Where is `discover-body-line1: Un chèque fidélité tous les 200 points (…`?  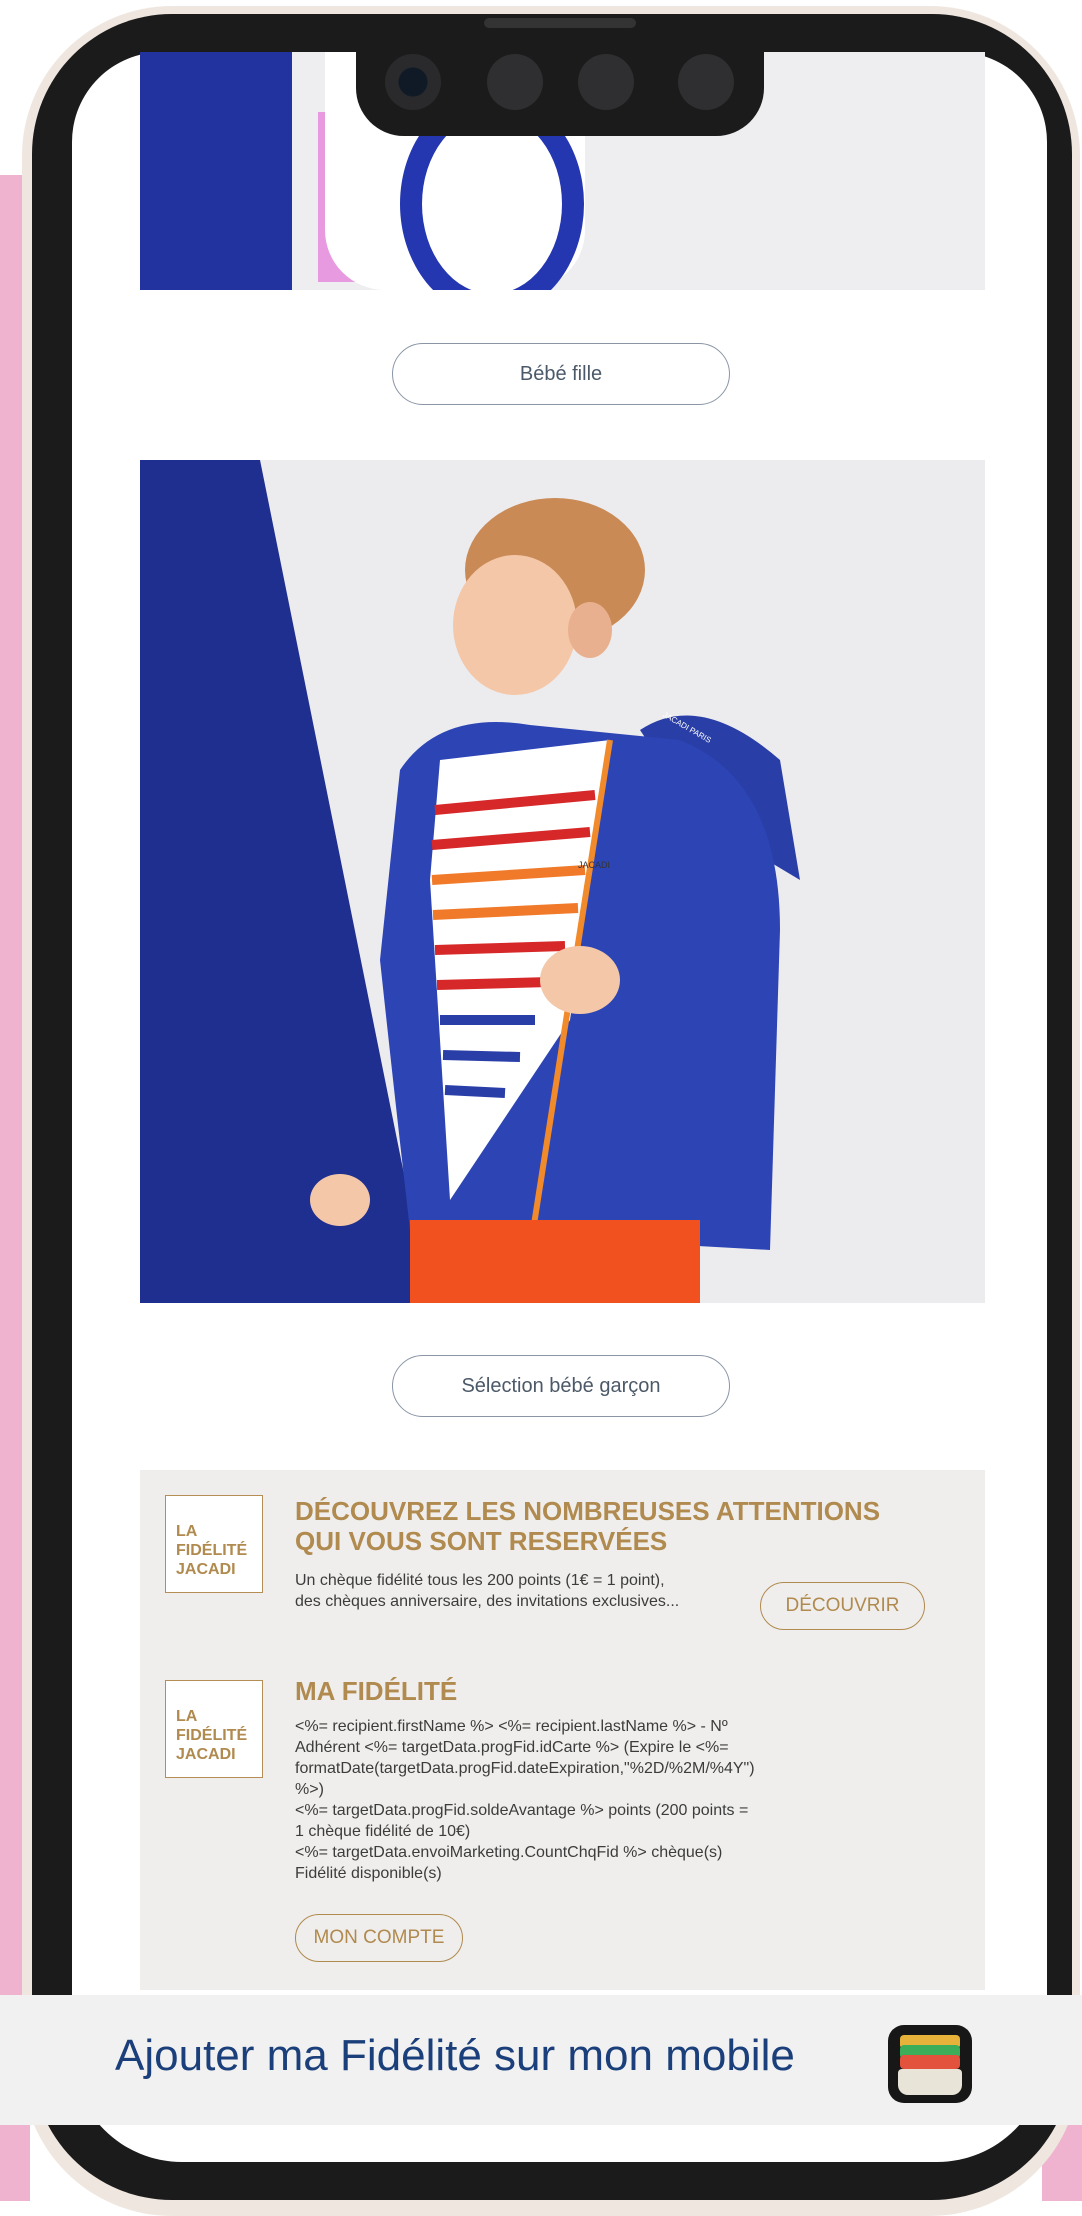
discover-body-line1: Un chèque fidélité tous les 200 points (… is located at coordinates (480, 1580).